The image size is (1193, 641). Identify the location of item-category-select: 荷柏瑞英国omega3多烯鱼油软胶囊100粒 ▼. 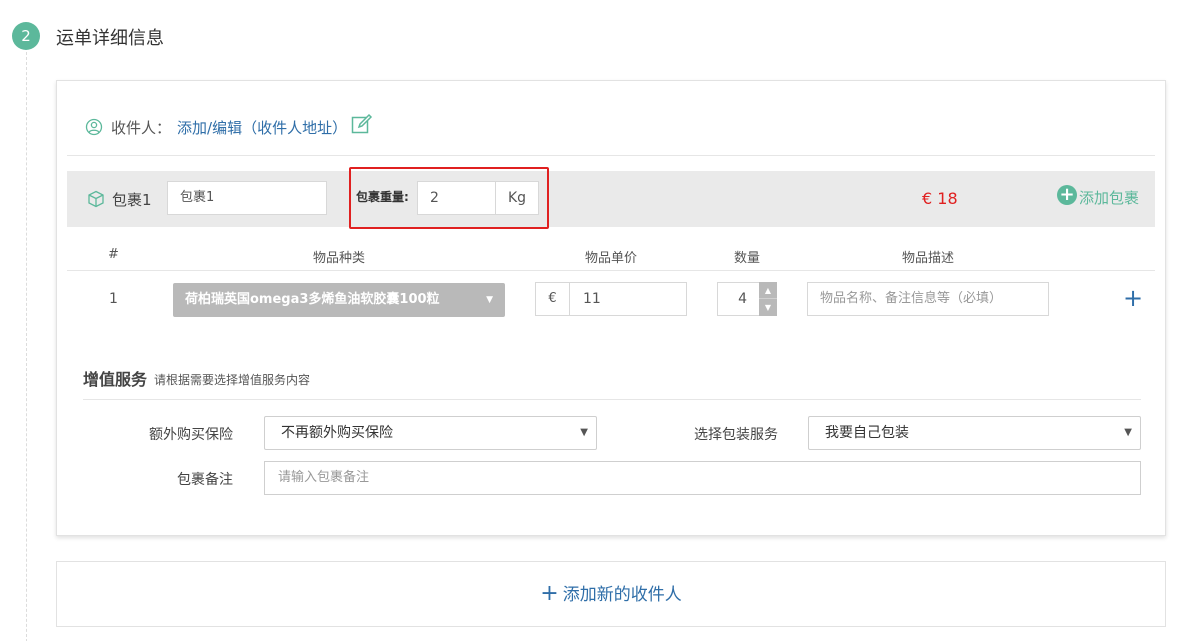
(339, 300).